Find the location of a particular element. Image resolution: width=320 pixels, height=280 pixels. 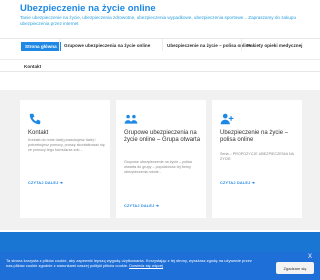

close-icon: X is located at coordinates (310, 257).